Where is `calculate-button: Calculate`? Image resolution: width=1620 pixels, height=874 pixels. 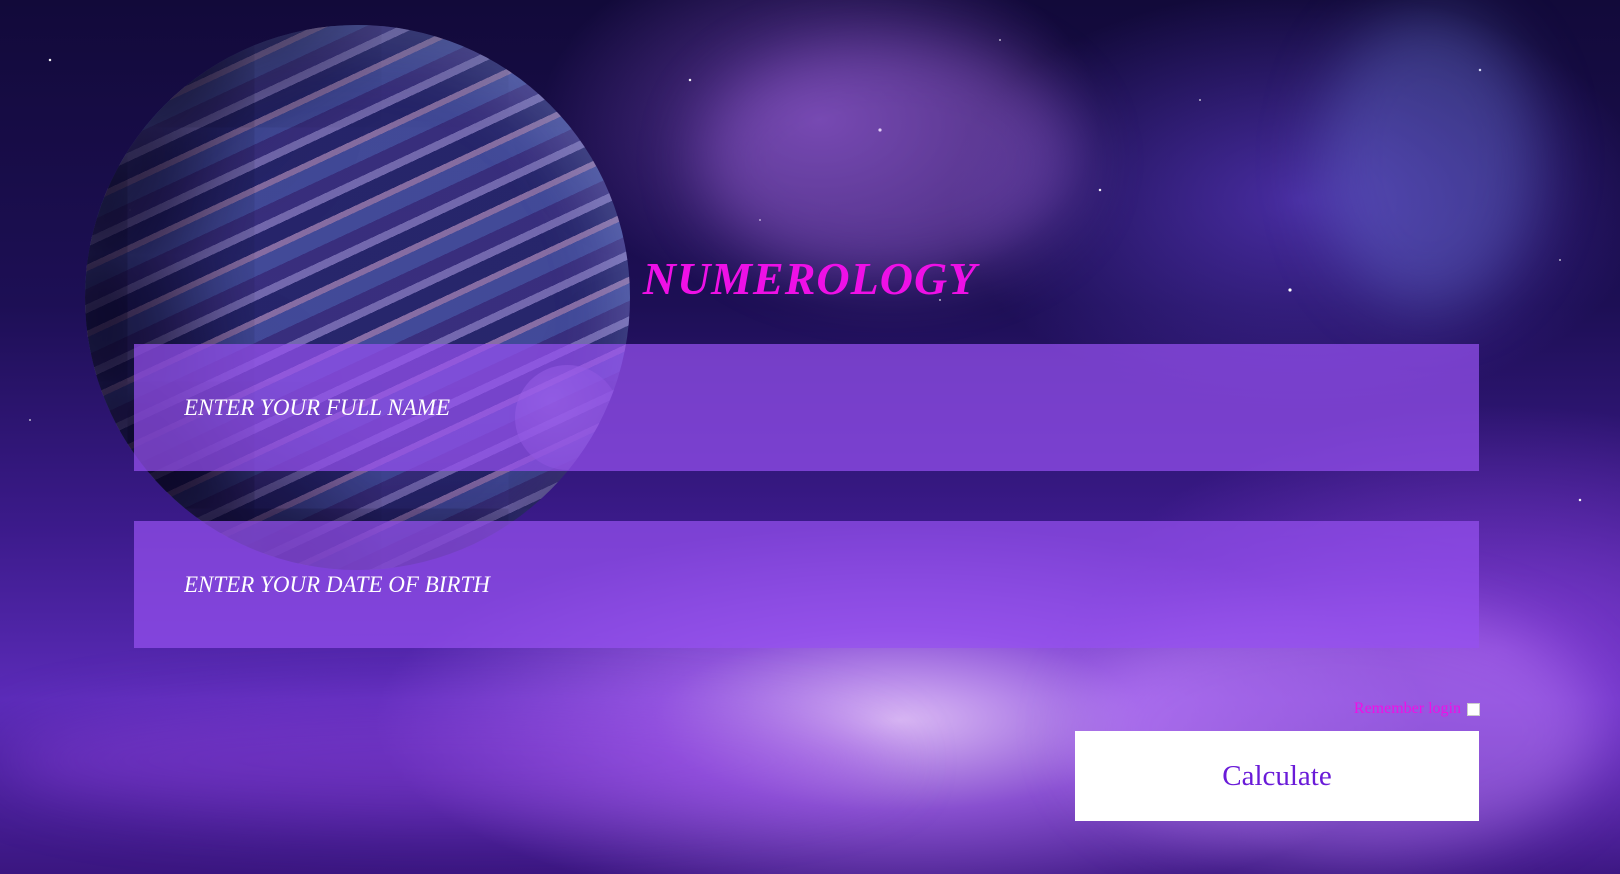 calculate-button: Calculate is located at coordinates (1277, 776).